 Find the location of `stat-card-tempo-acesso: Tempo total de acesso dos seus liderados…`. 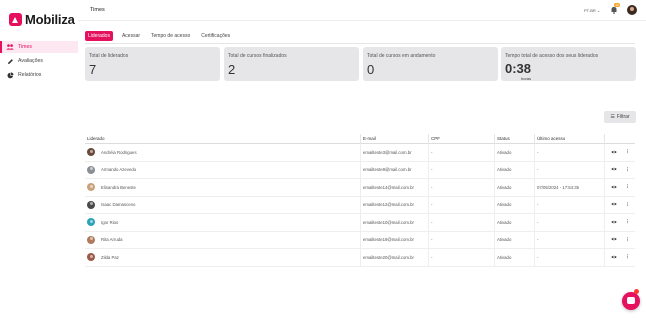

stat-card-tempo-acesso: Tempo total de acesso dos seus liderados… is located at coordinates (568, 64).